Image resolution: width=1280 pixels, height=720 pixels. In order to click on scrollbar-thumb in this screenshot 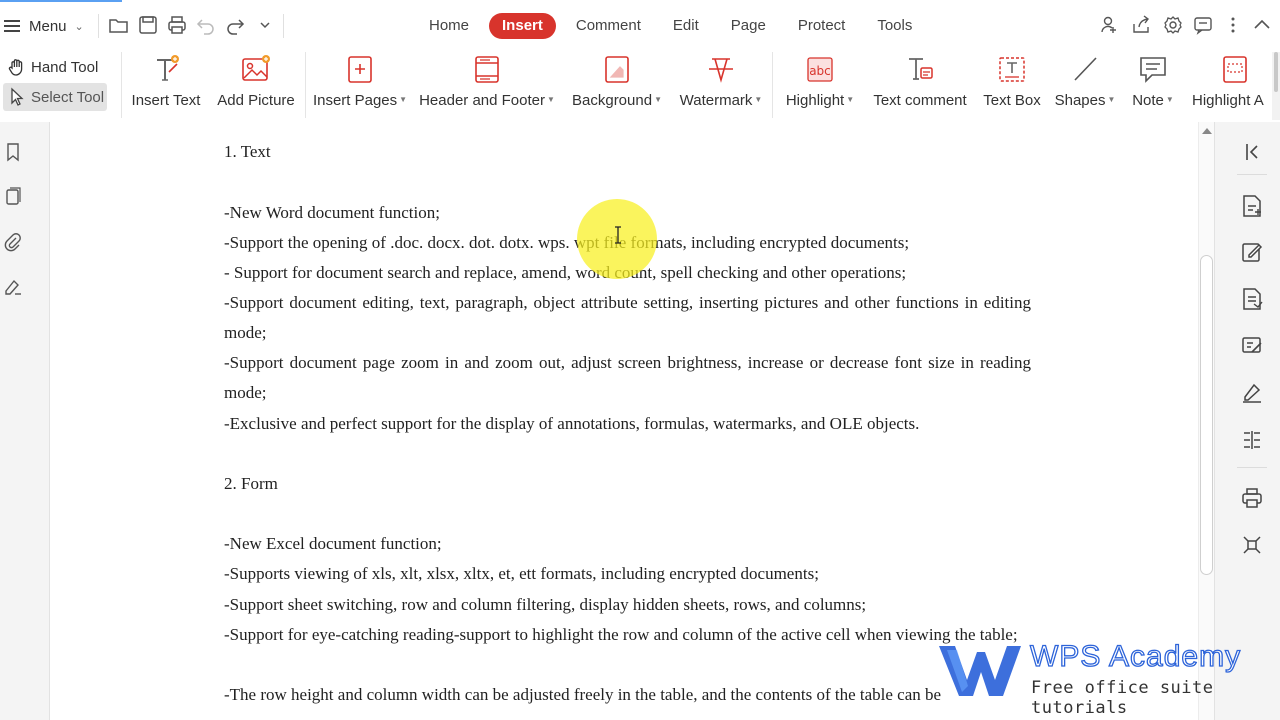, I will do `click(1206, 415)`.